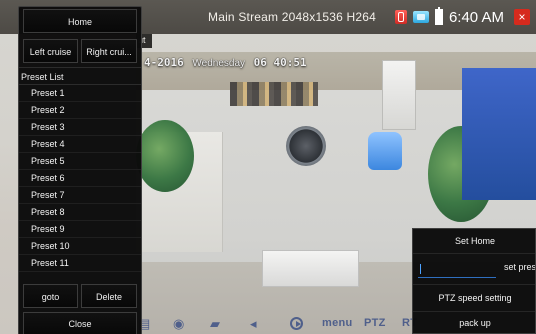  What do you see at coordinates (164, 62) in the screenshot?
I see `osd-date: 4-2016` at bounding box center [164, 62].